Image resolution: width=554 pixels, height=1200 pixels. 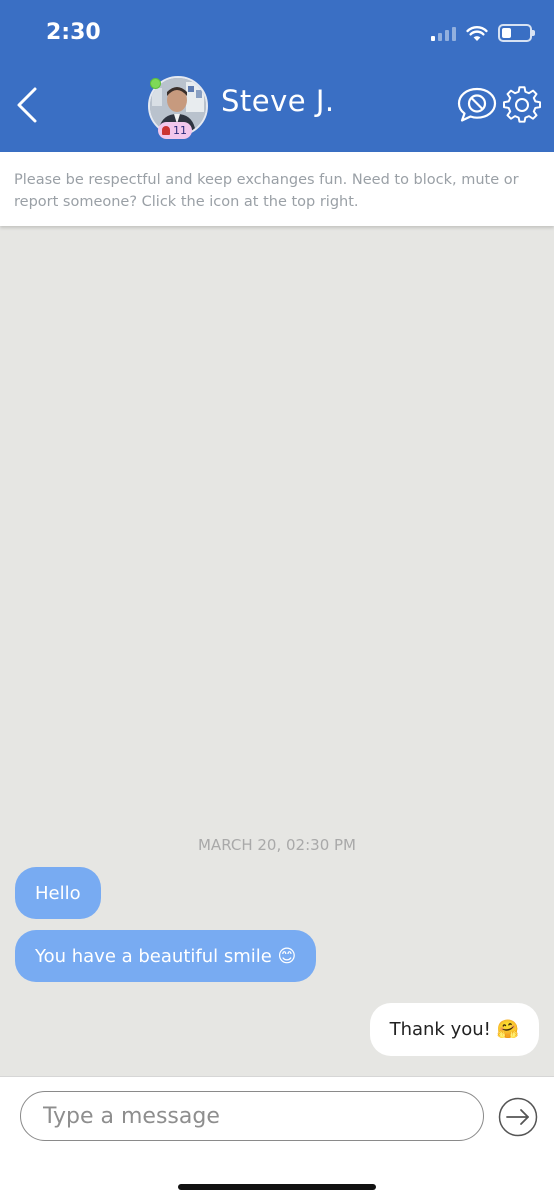 What do you see at coordinates (178, 107) in the screenshot?
I see `contact-avatar: 11` at bounding box center [178, 107].